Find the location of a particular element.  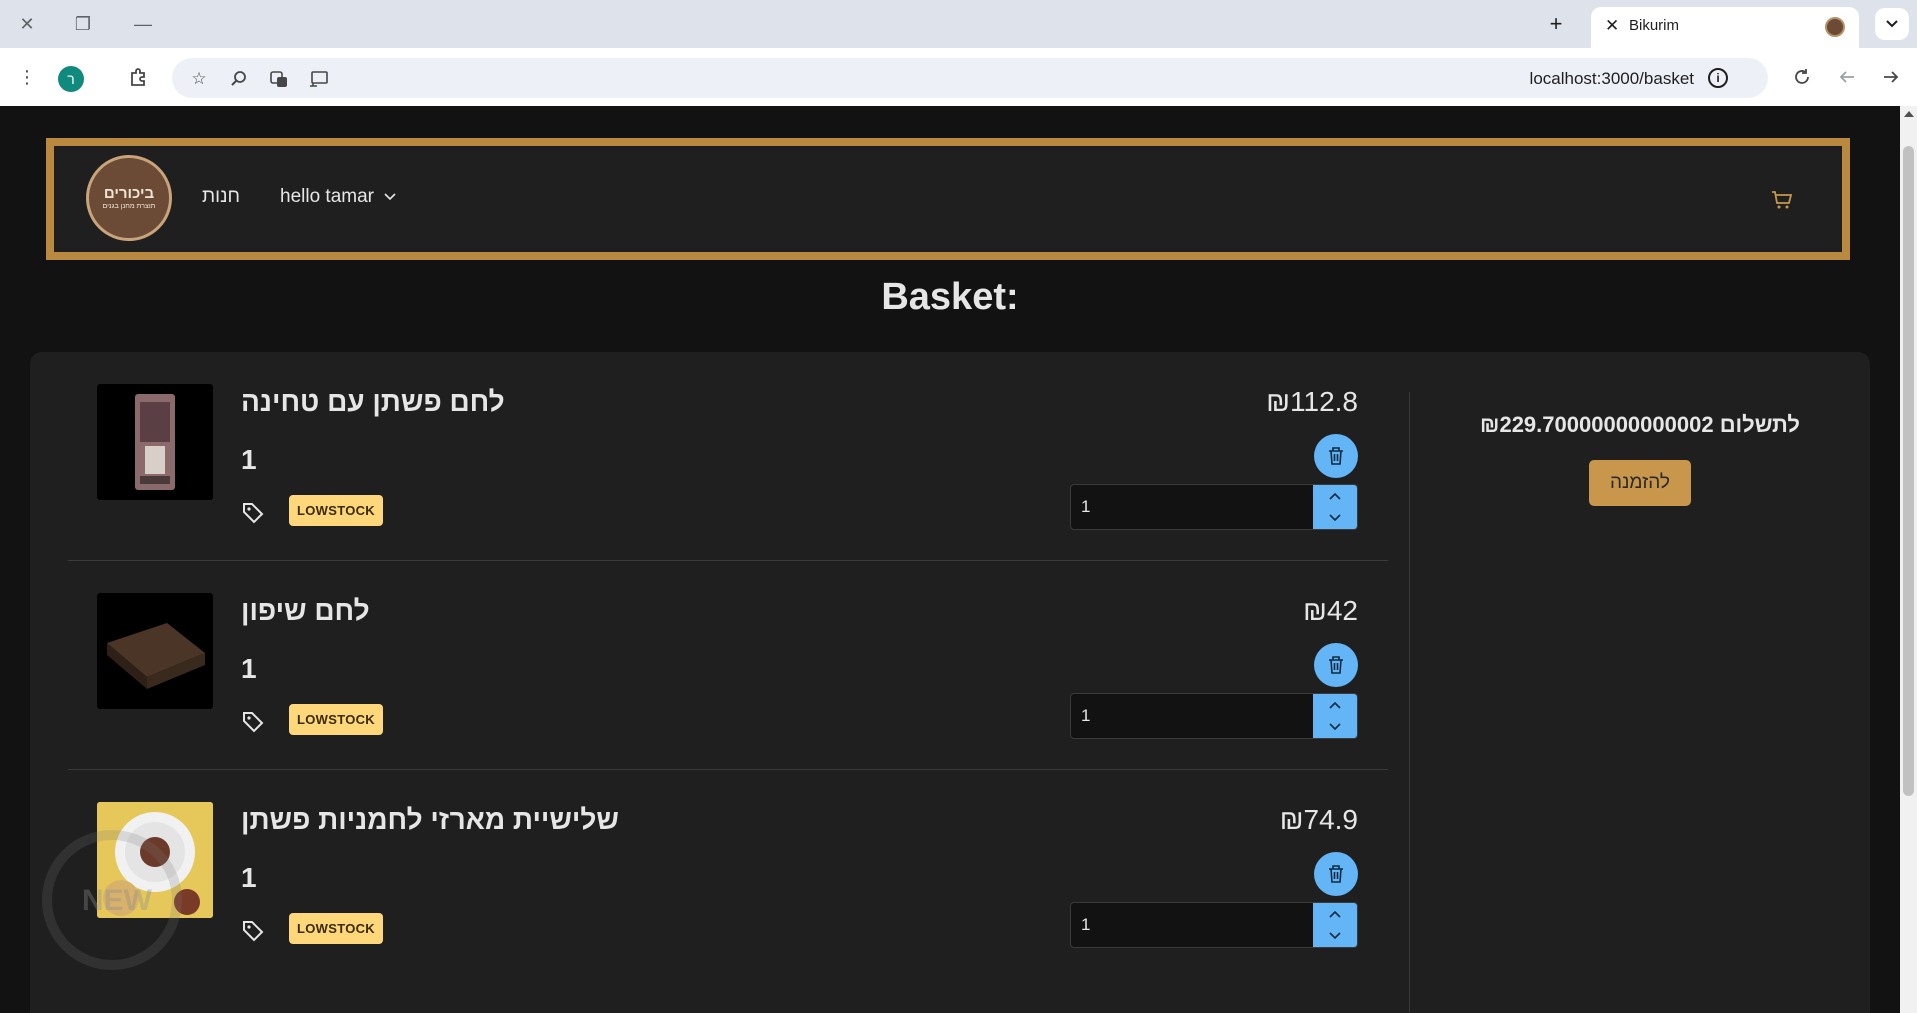

cart-icon is located at coordinates (1782, 200).